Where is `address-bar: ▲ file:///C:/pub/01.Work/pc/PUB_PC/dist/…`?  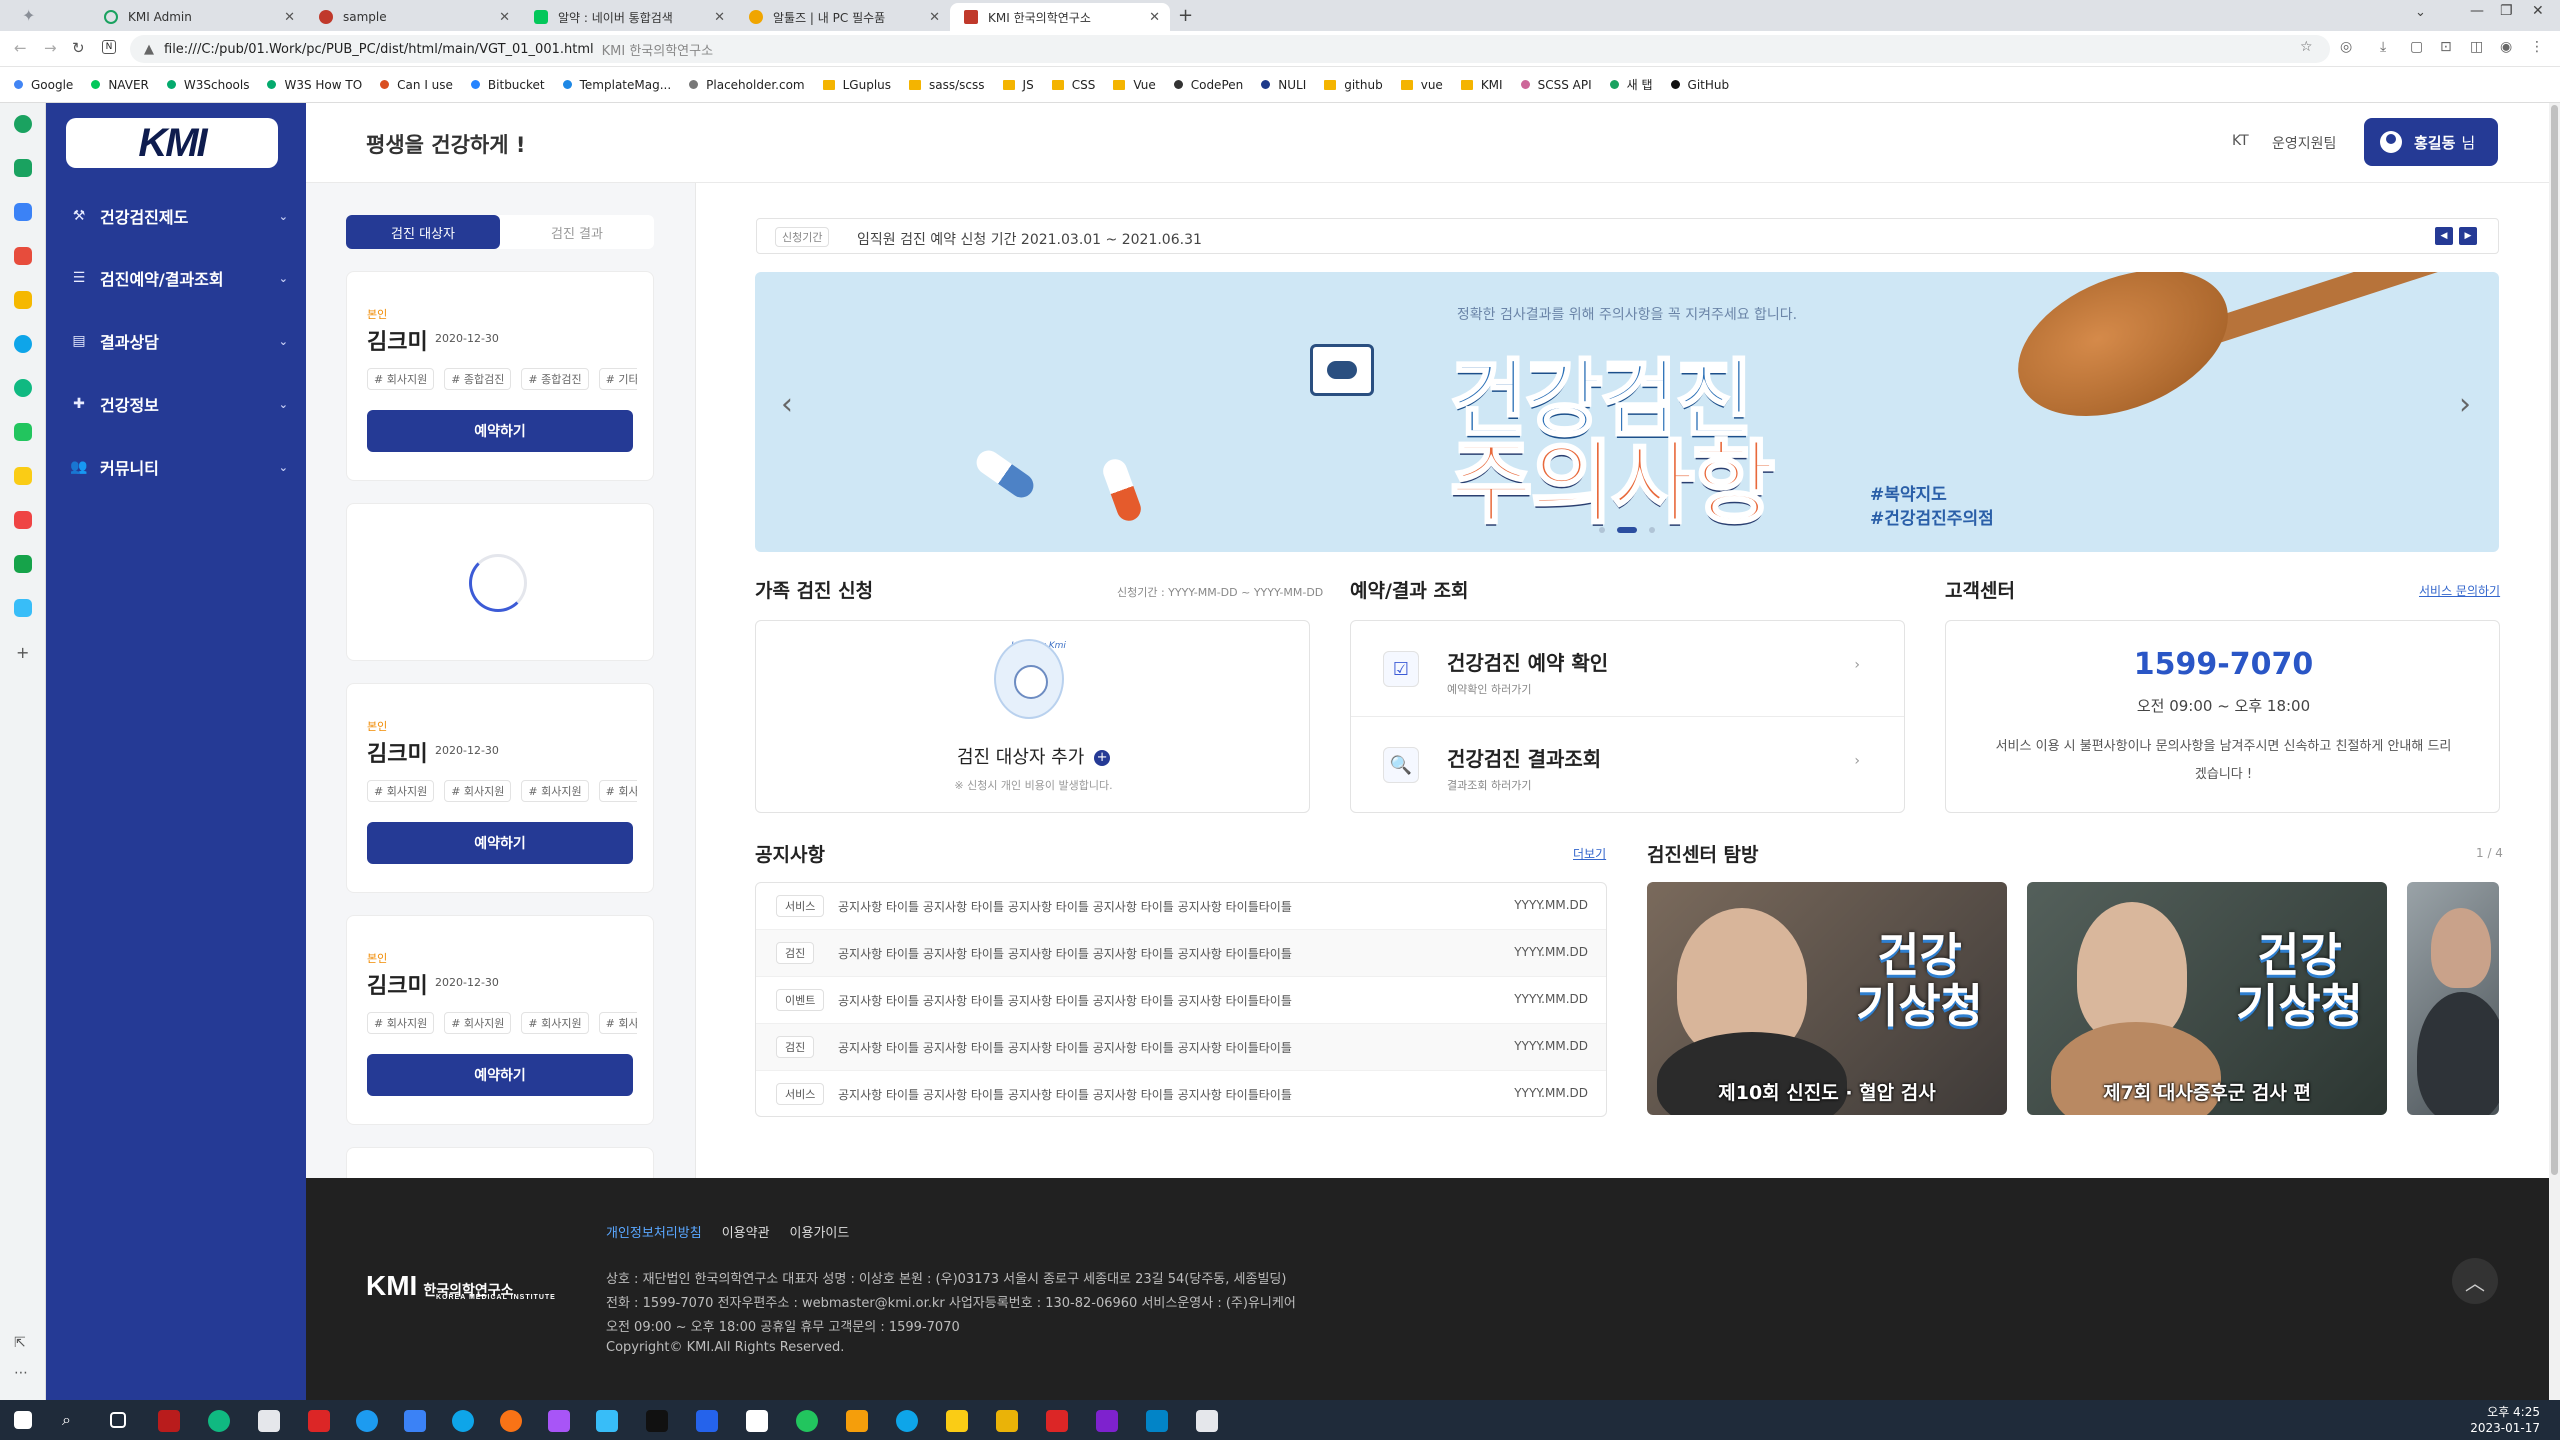 address-bar: ▲ file:///C:/pub/01.Work/pc/PUB_PC/dist/… is located at coordinates (1230, 49).